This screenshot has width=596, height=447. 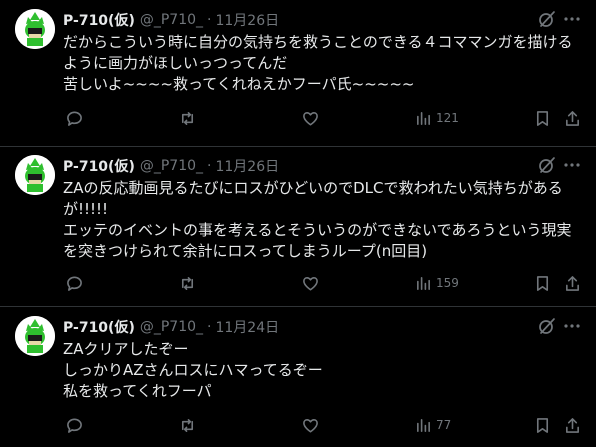 I want to click on action-bar: 121, so click(x=323, y=118).